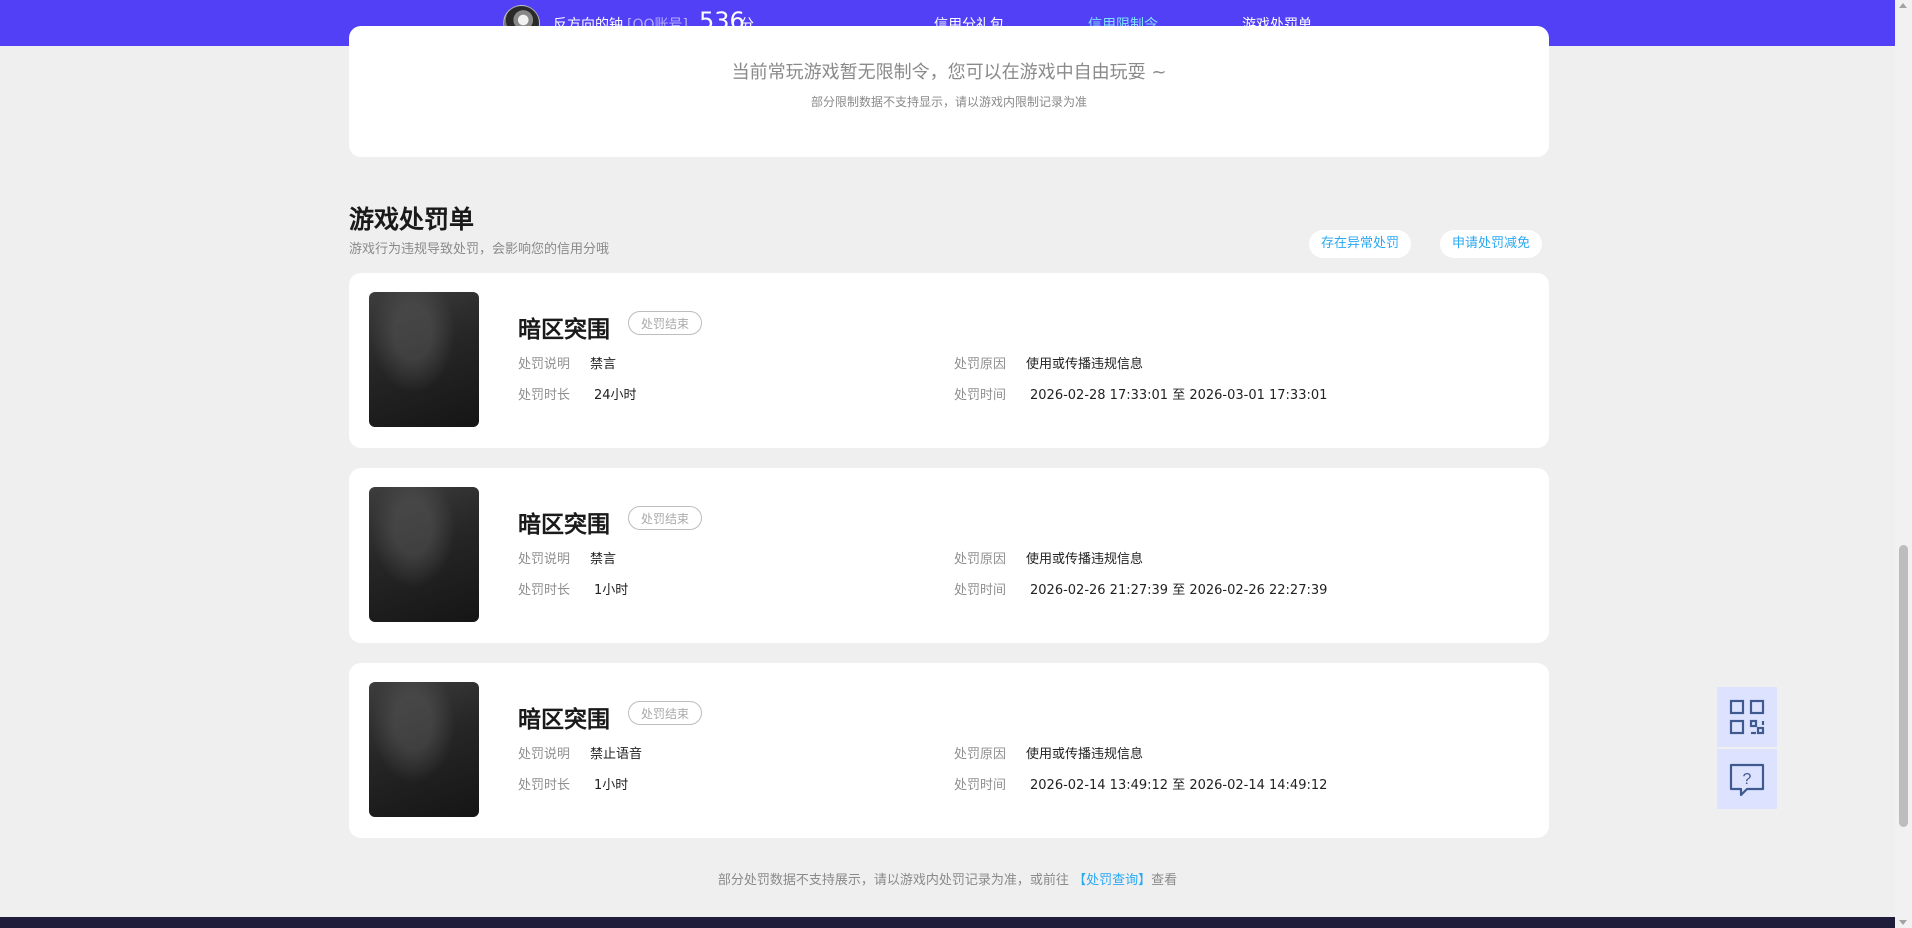  Describe the element at coordinates (1903, 464) in the screenshot. I see `page-scrollbar` at that location.